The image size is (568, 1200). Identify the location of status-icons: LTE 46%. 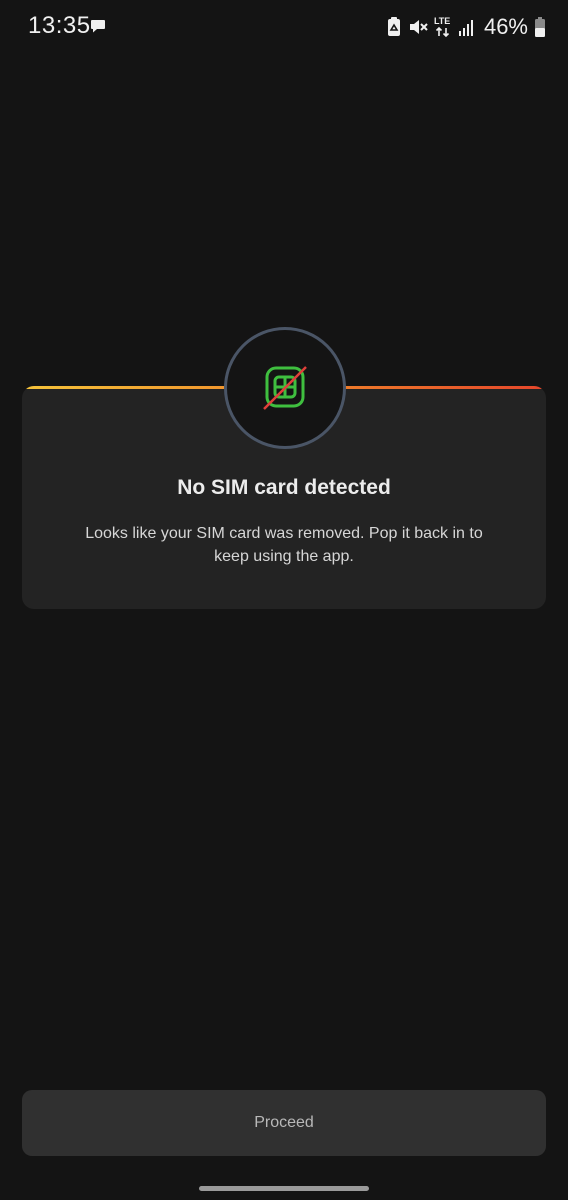
(466, 27).